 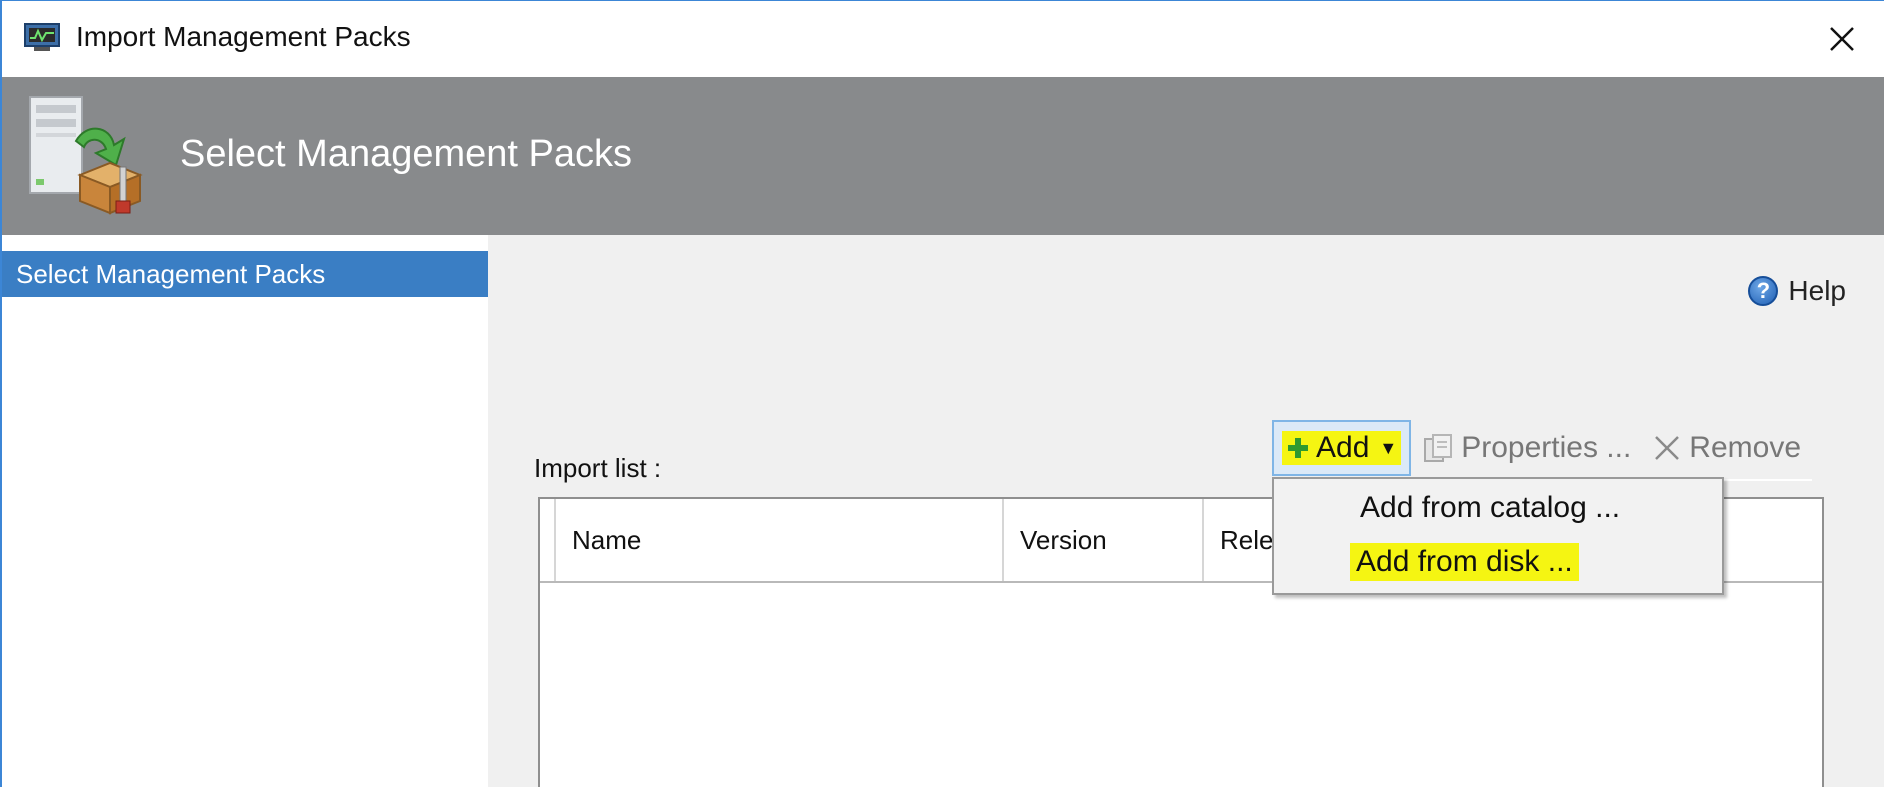 I want to click on title-bar: Import Management Packs, so click(x=943, y=39).